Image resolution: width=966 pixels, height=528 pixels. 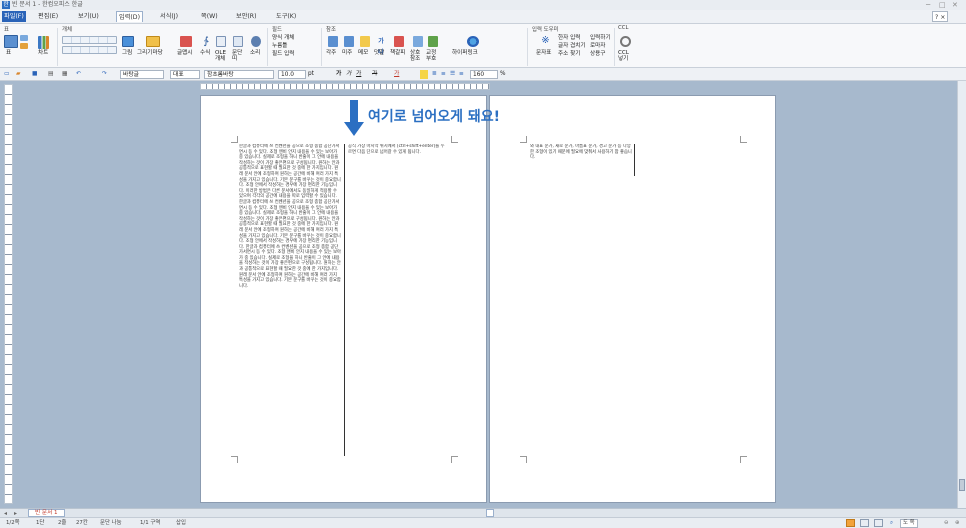 I want to click on font-unit-label: pt, so click(x=311, y=74).